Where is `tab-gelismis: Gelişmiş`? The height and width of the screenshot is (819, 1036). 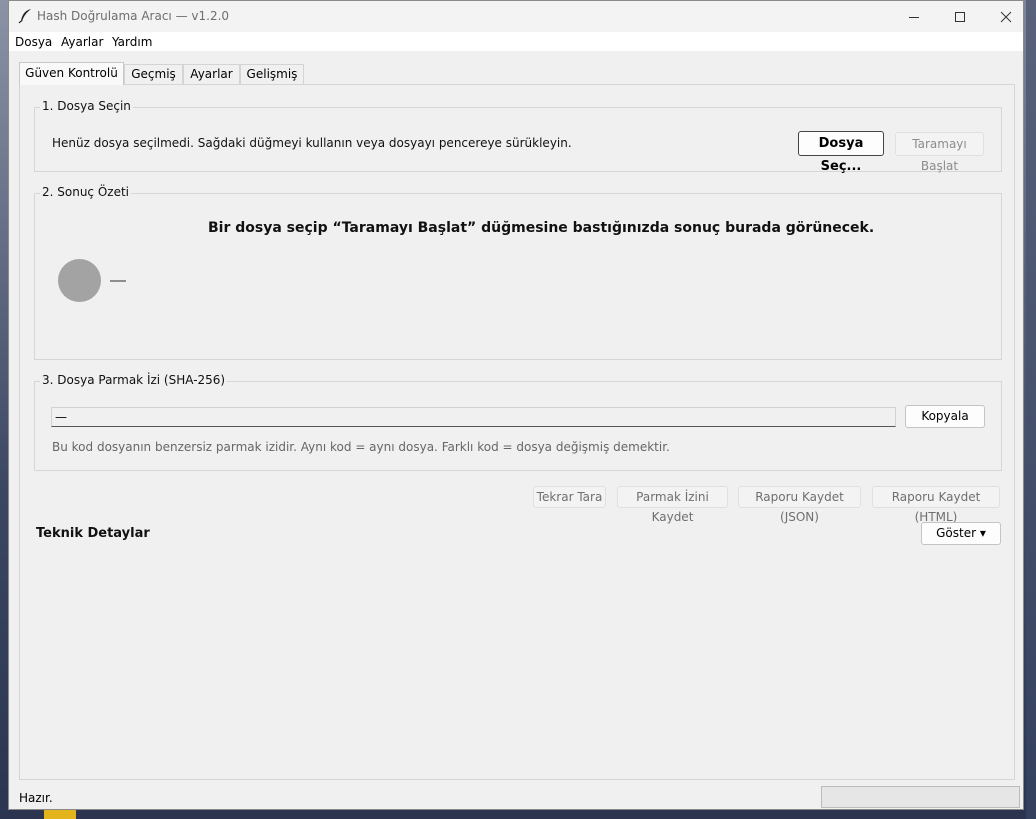
tab-gelismis: Gelişmiş is located at coordinates (272, 74).